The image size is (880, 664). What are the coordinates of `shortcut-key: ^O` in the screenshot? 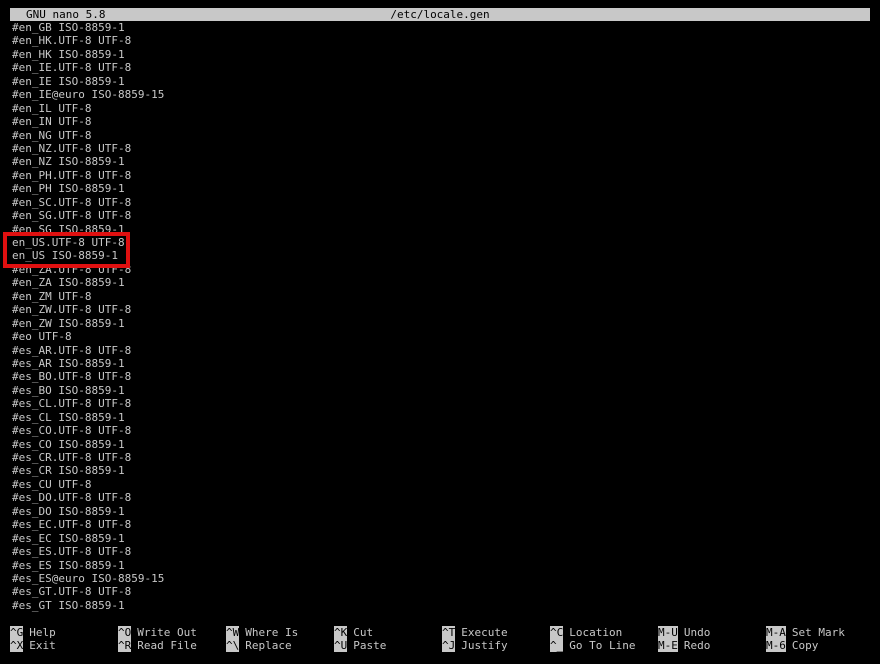 It's located at (125, 632).